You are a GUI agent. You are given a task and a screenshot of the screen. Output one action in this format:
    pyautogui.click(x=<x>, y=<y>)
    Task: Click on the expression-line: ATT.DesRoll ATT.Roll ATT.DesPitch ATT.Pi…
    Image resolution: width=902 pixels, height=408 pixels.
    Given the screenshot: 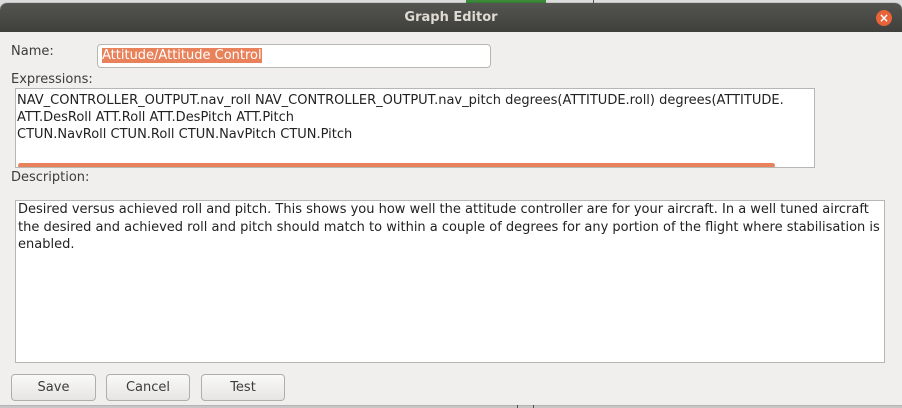 What is the action you would take?
    pyautogui.click(x=156, y=117)
    